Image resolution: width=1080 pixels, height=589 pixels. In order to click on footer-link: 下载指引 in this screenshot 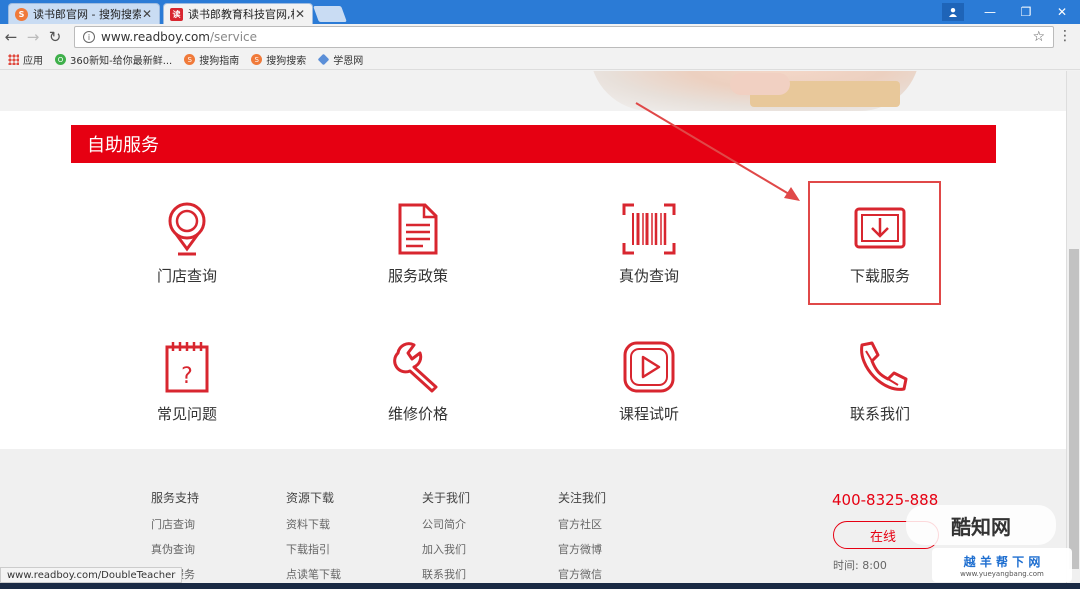, I will do `click(313, 549)`.